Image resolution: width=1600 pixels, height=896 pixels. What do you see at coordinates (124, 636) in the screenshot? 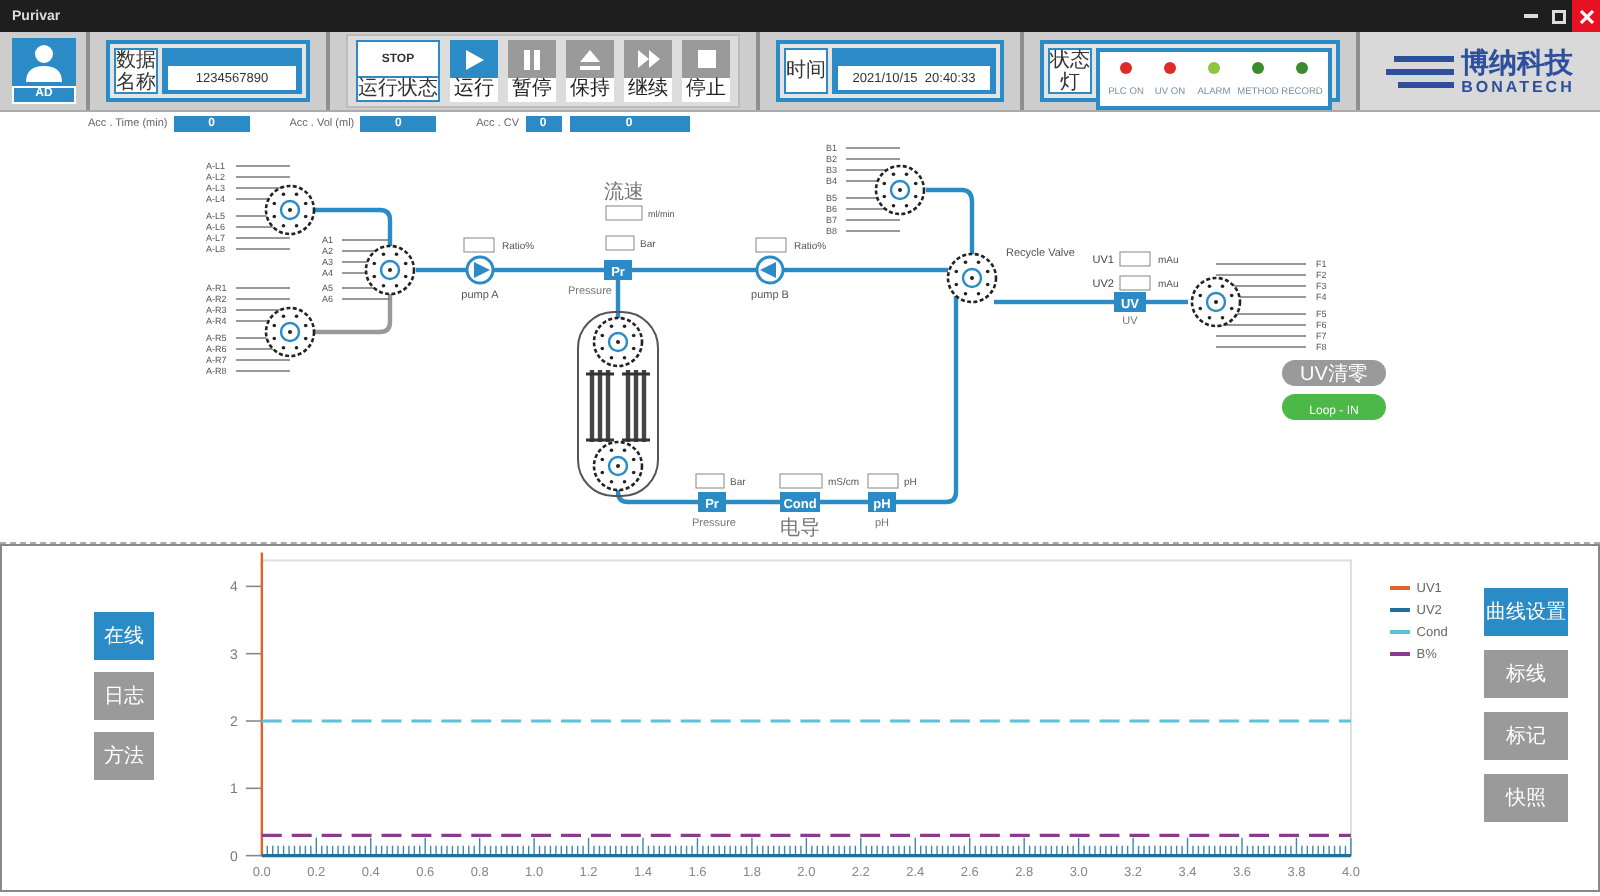
I see `view-tab: 在线` at bounding box center [124, 636].